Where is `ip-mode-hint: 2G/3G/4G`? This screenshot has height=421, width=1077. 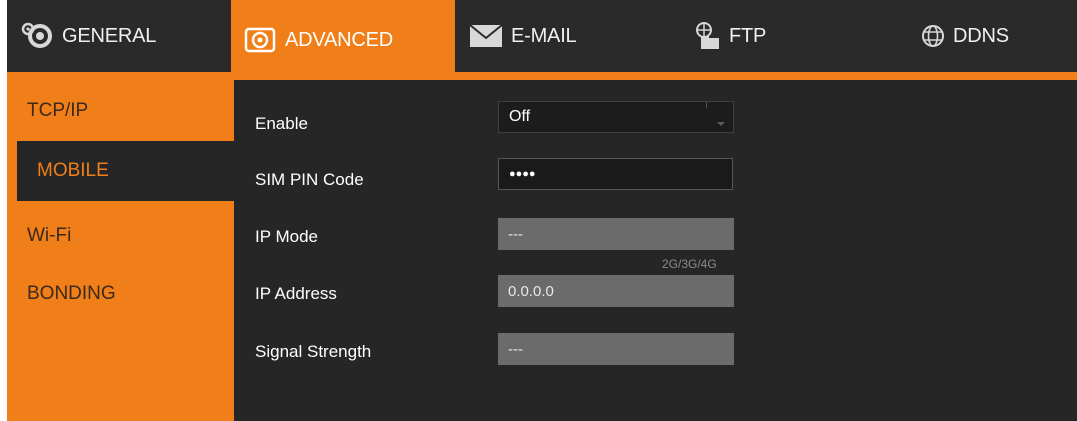 ip-mode-hint: 2G/3G/4G is located at coordinates (689, 264).